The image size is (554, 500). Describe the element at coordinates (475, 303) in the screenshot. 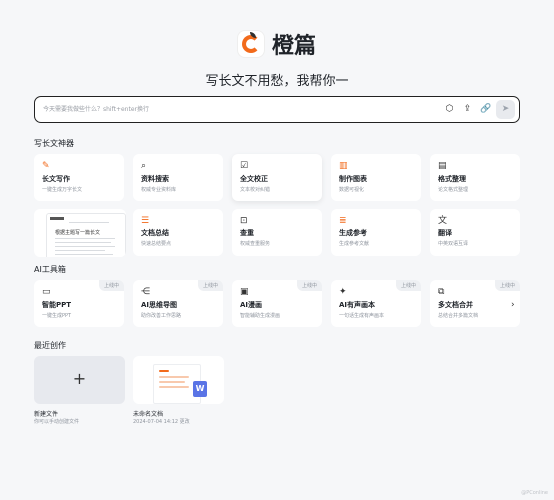

I see `card-merge-docs: 上线中 ⧉ 多文档合并 总结合并多篇文档` at that location.